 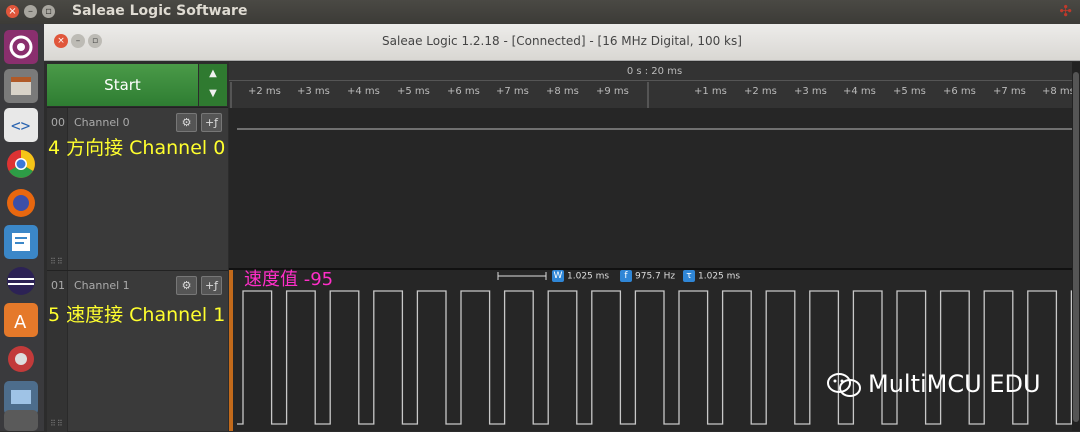 What do you see at coordinates (12, 11) in the screenshot?
I see `close-icon: ×` at bounding box center [12, 11].